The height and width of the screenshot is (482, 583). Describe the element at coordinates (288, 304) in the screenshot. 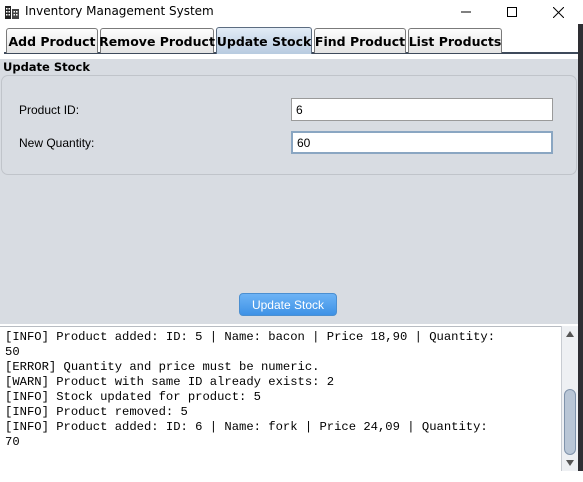

I see `update-stock-button: Update Stock` at that location.